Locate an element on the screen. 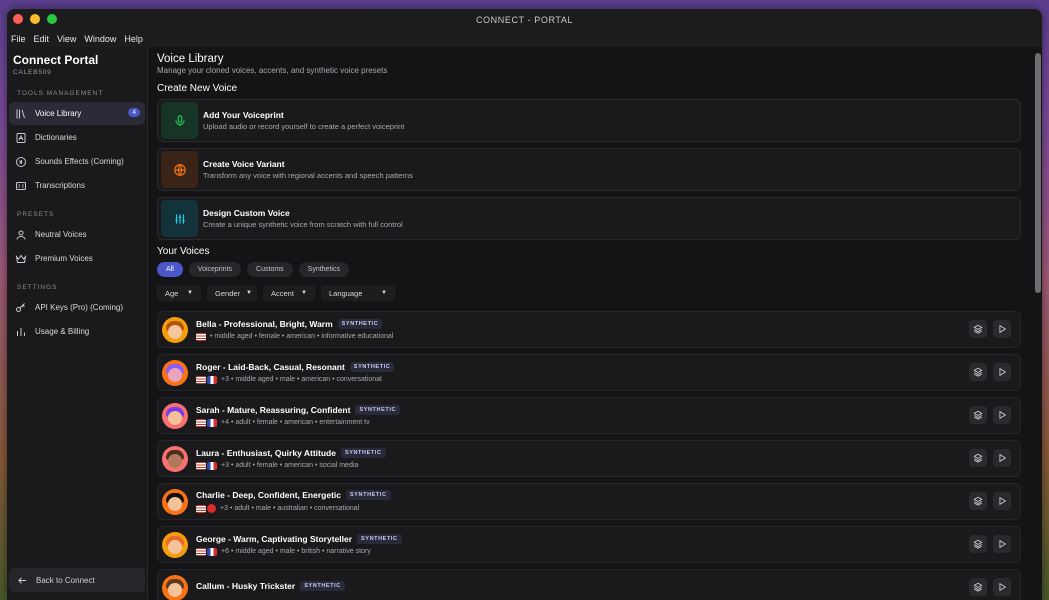 The image size is (1049, 600). sidebar-item-label: Dictionaries is located at coordinates (56, 137).